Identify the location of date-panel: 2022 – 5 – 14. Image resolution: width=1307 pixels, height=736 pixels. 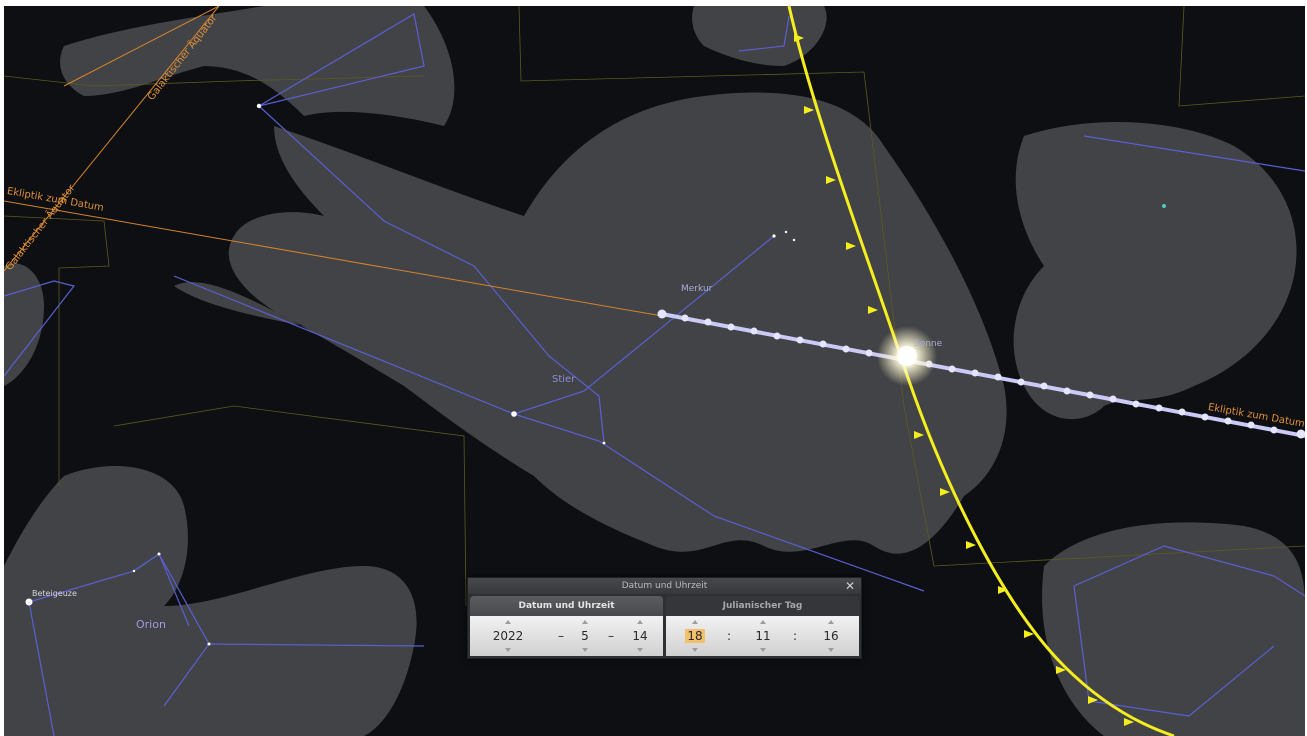
(566, 636).